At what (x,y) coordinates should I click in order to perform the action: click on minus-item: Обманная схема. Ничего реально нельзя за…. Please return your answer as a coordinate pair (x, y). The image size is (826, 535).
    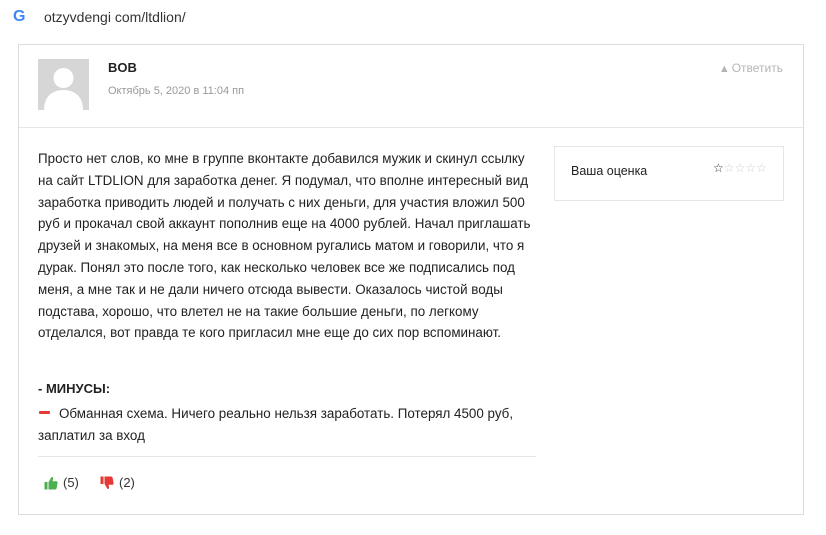
    Looking at the image, I should click on (288, 425).